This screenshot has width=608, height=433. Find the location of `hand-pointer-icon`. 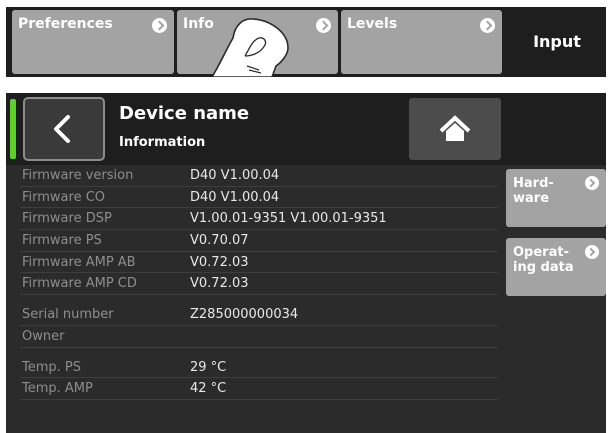

hand-pointer-icon is located at coordinates (250, 47).